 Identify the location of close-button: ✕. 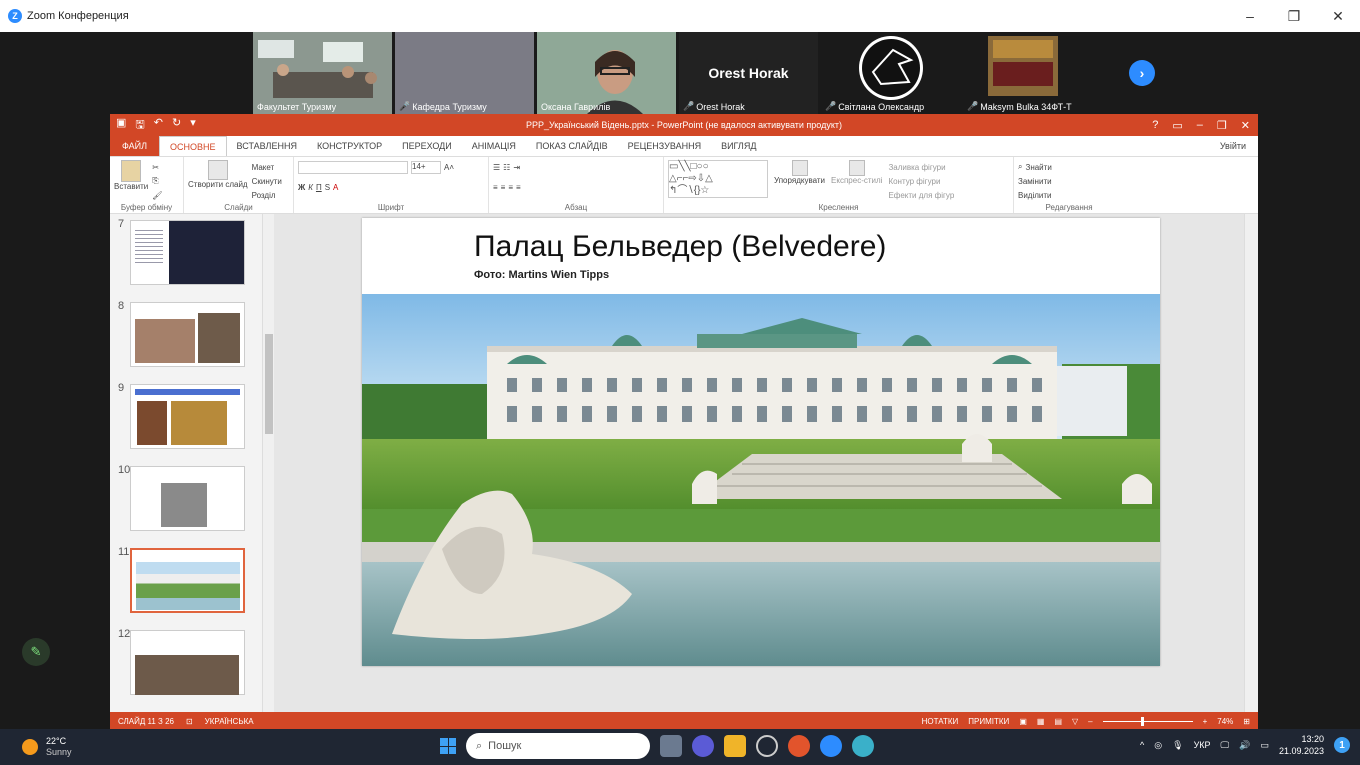
(1338, 16).